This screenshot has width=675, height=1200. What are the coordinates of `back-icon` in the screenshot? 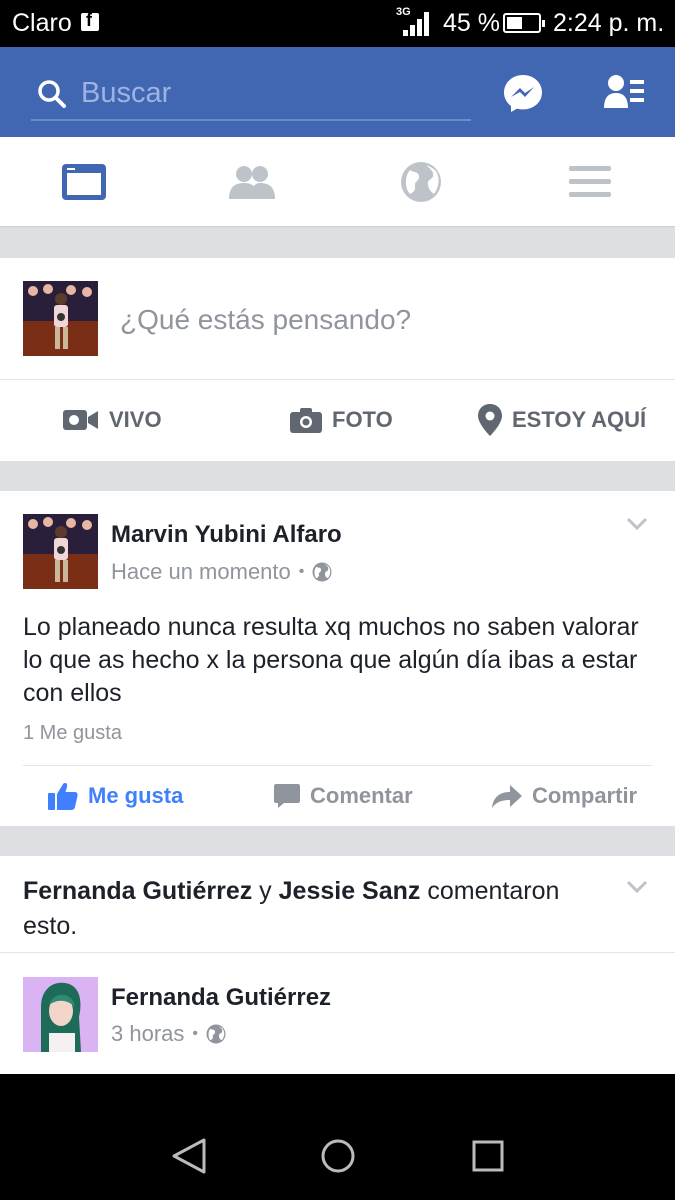 It's located at (190, 1156).